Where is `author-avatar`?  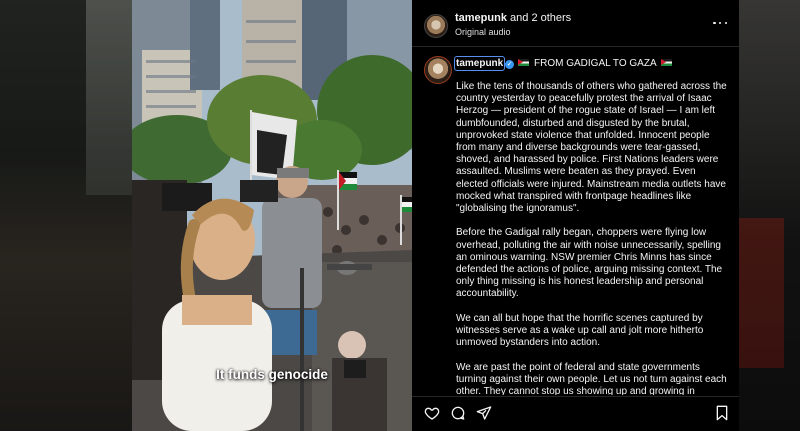
author-avatar is located at coordinates (438, 70).